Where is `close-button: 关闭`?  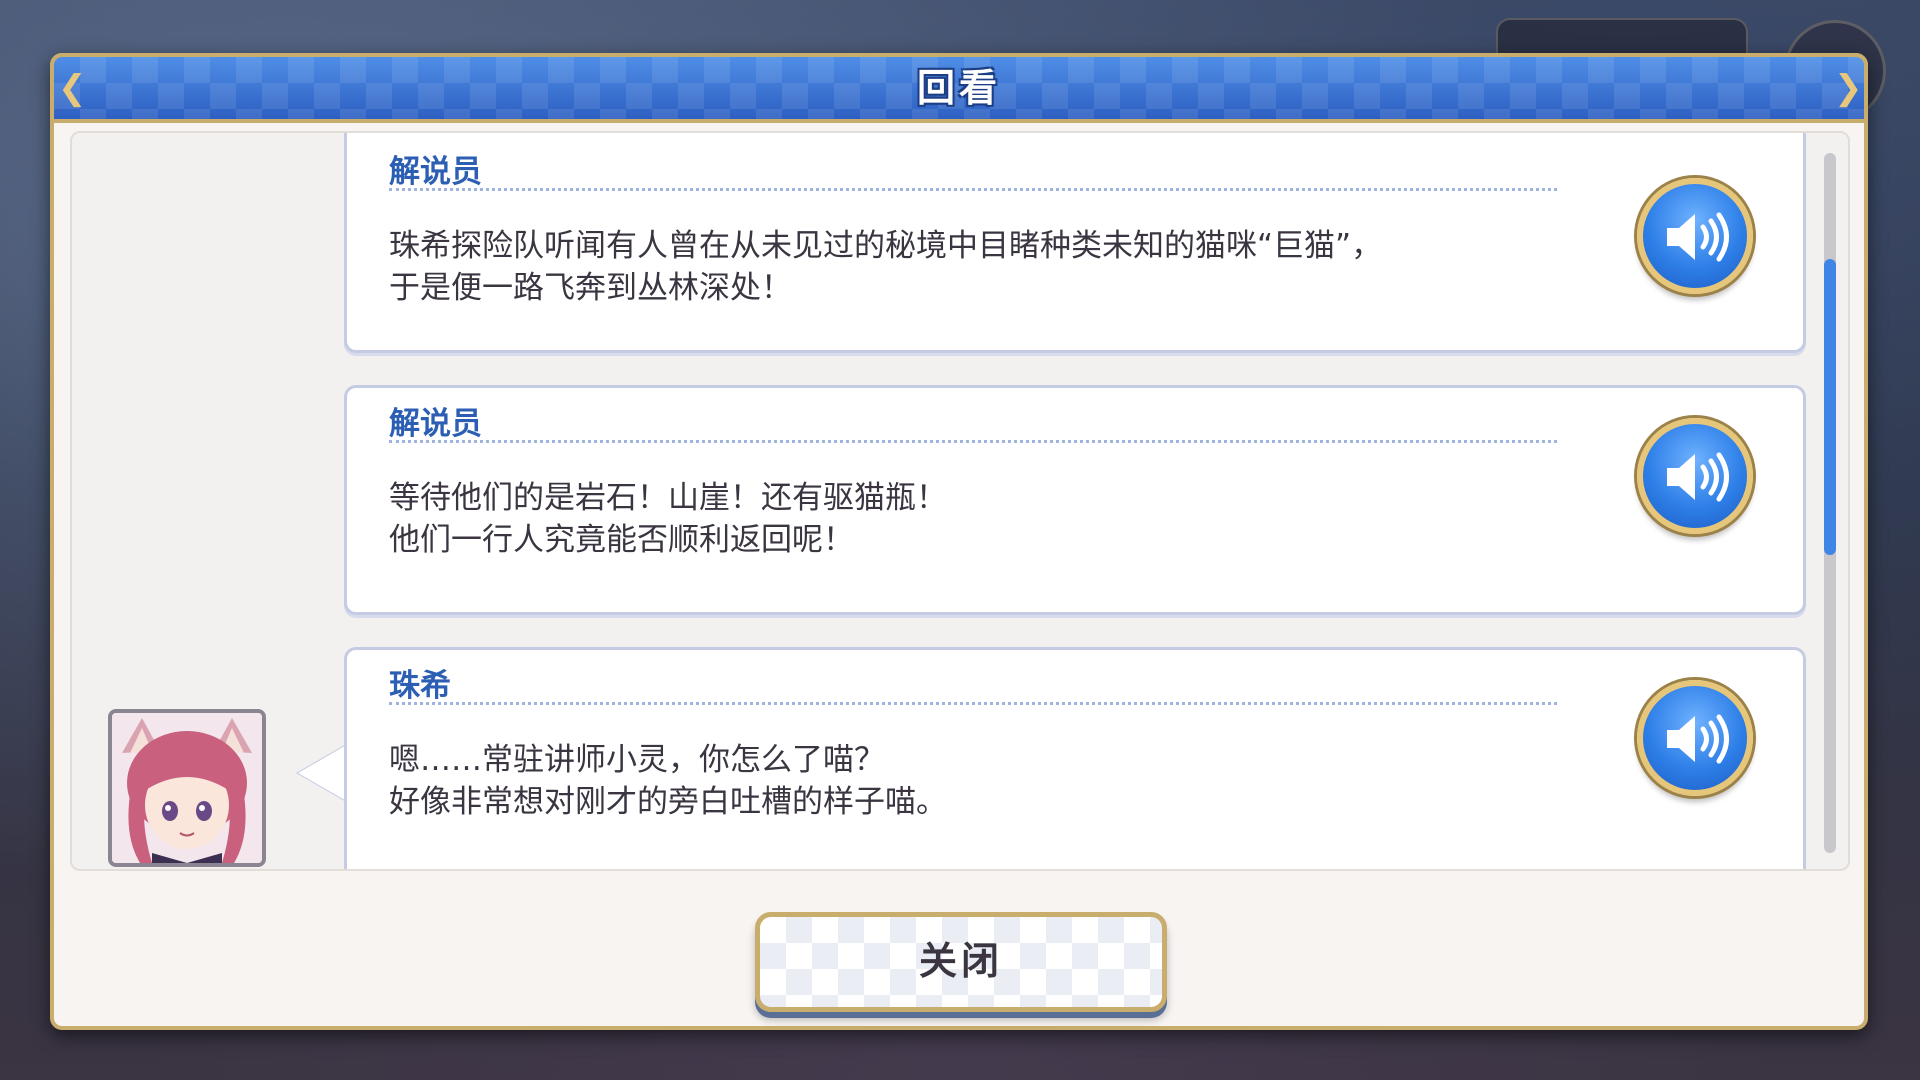
close-button: 关闭 is located at coordinates (961, 962).